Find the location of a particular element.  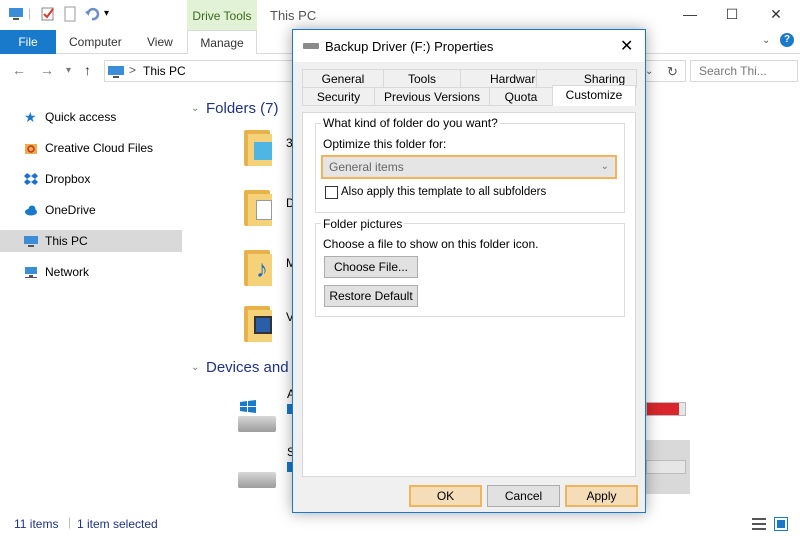

tab-security: Security is located at coordinates (338, 96).